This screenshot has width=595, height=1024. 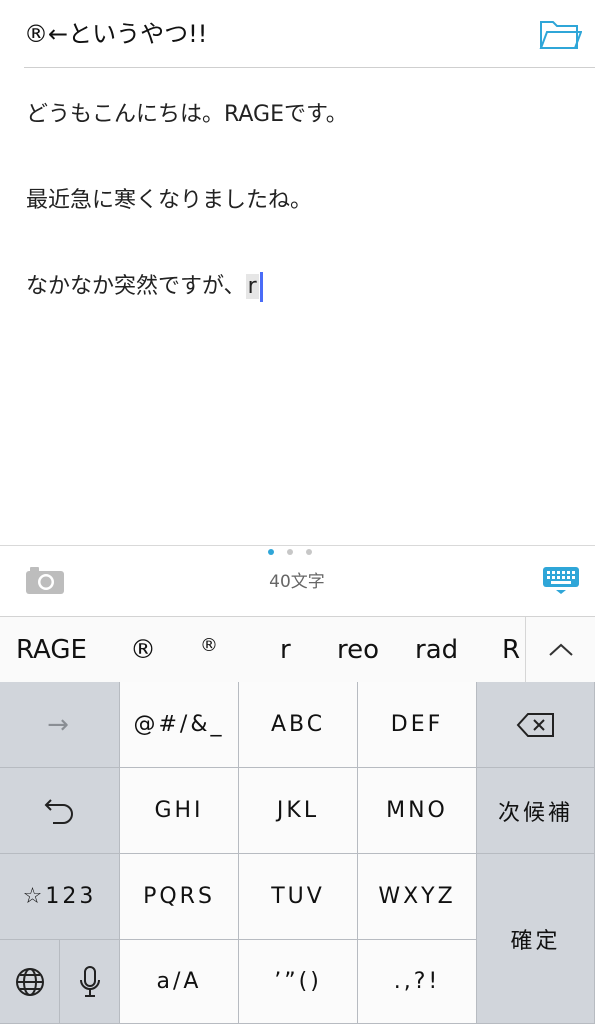 I want to click on candidate-item: r, so click(x=285, y=650).